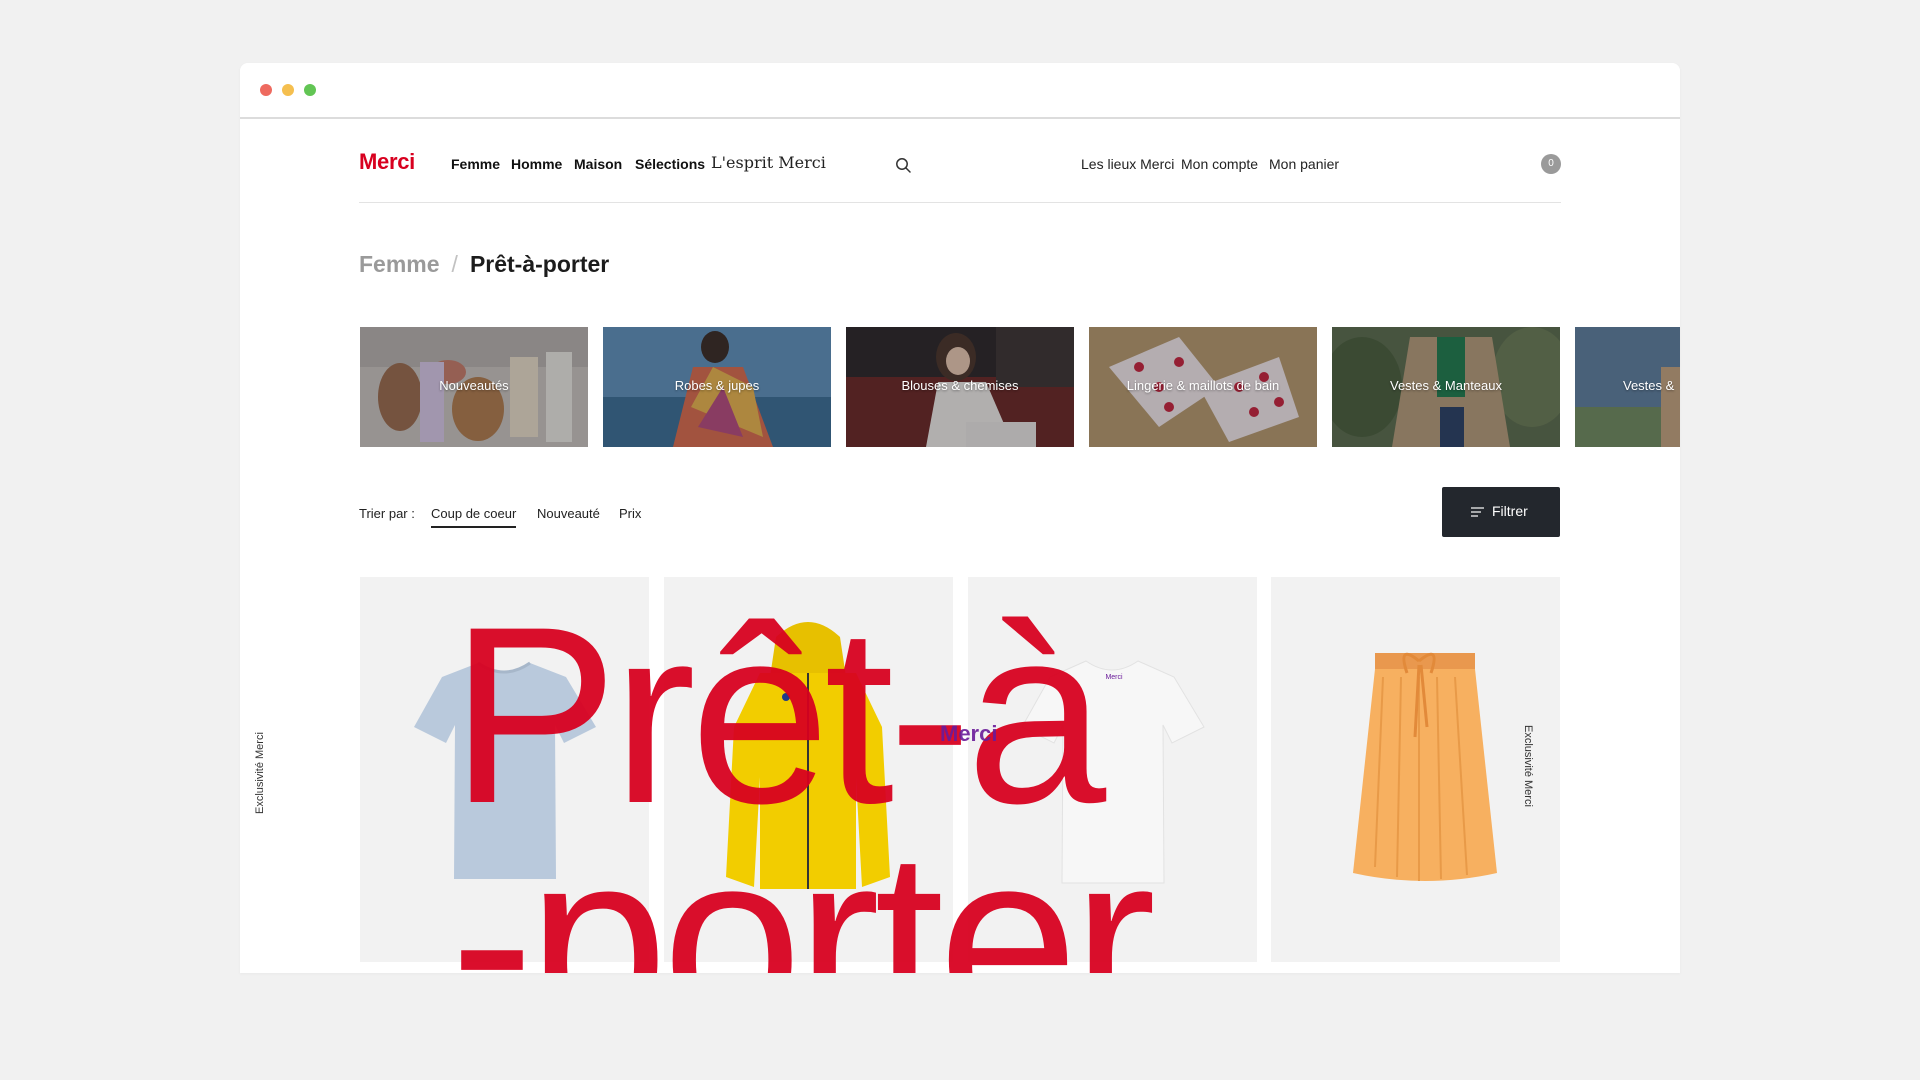  What do you see at coordinates (1425, 766) in the screenshot?
I see `orange-skirt-image` at bounding box center [1425, 766].